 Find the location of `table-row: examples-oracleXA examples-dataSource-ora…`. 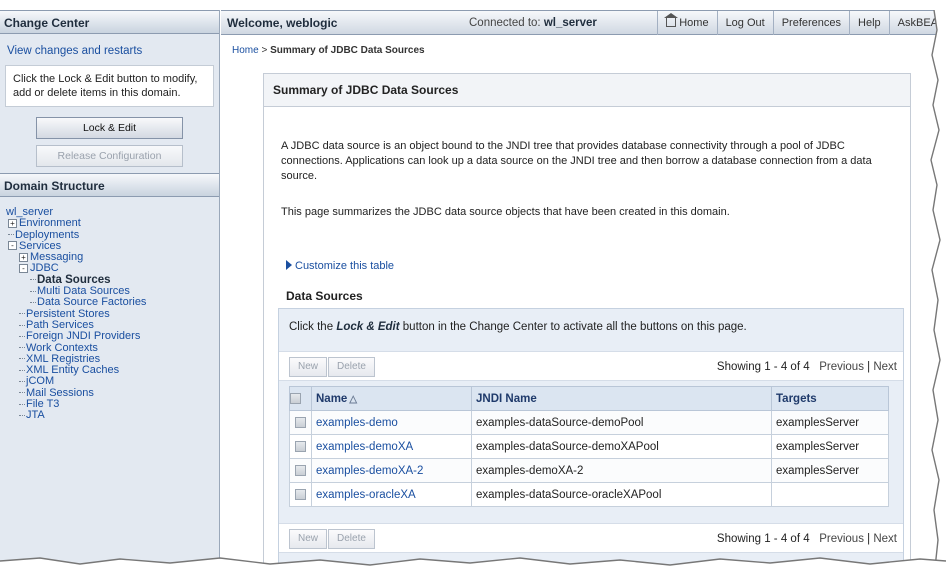

table-row: examples-oracleXA examples-dataSource-ora… is located at coordinates (589, 494).